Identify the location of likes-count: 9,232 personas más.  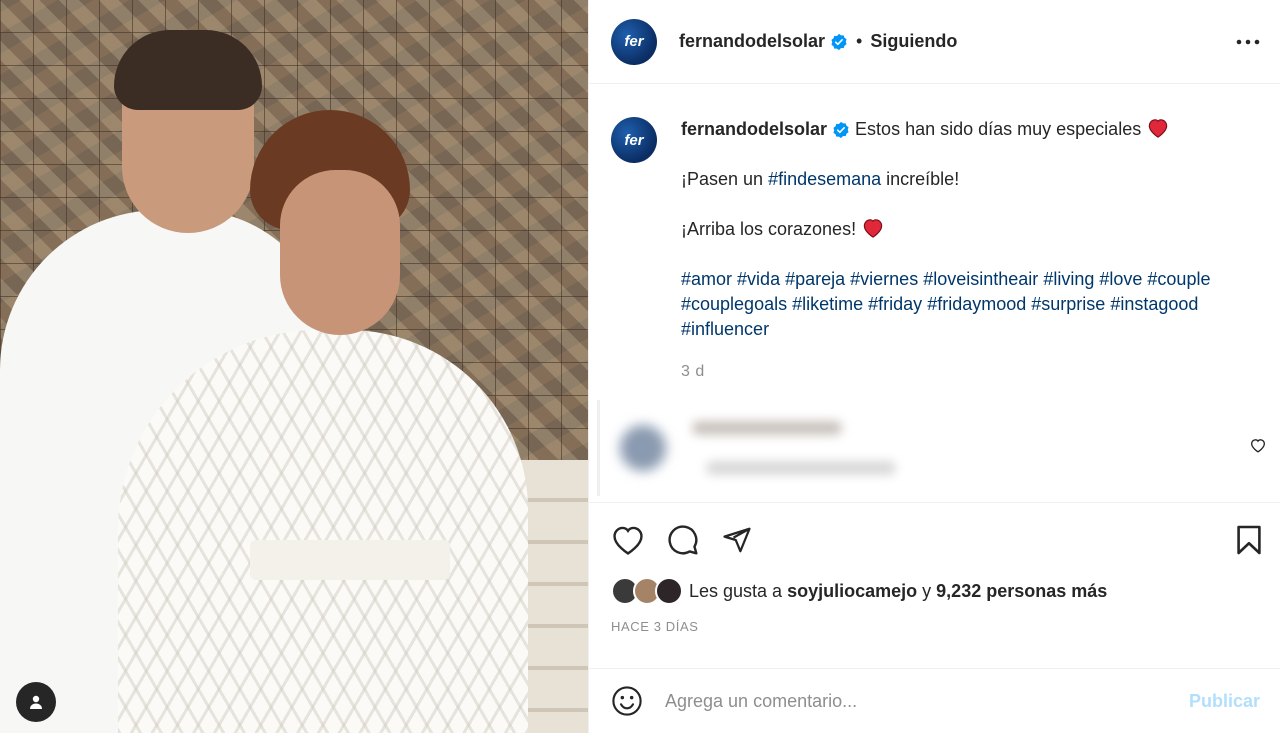
(1021, 591).